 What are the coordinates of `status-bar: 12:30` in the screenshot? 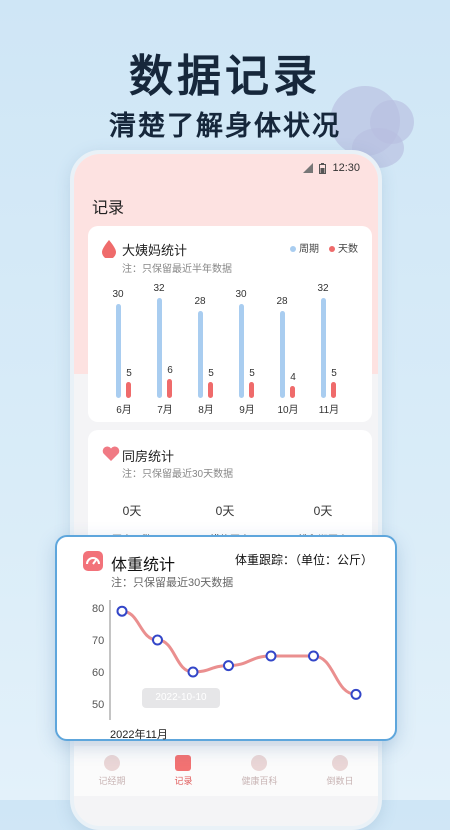 It's located at (331, 168).